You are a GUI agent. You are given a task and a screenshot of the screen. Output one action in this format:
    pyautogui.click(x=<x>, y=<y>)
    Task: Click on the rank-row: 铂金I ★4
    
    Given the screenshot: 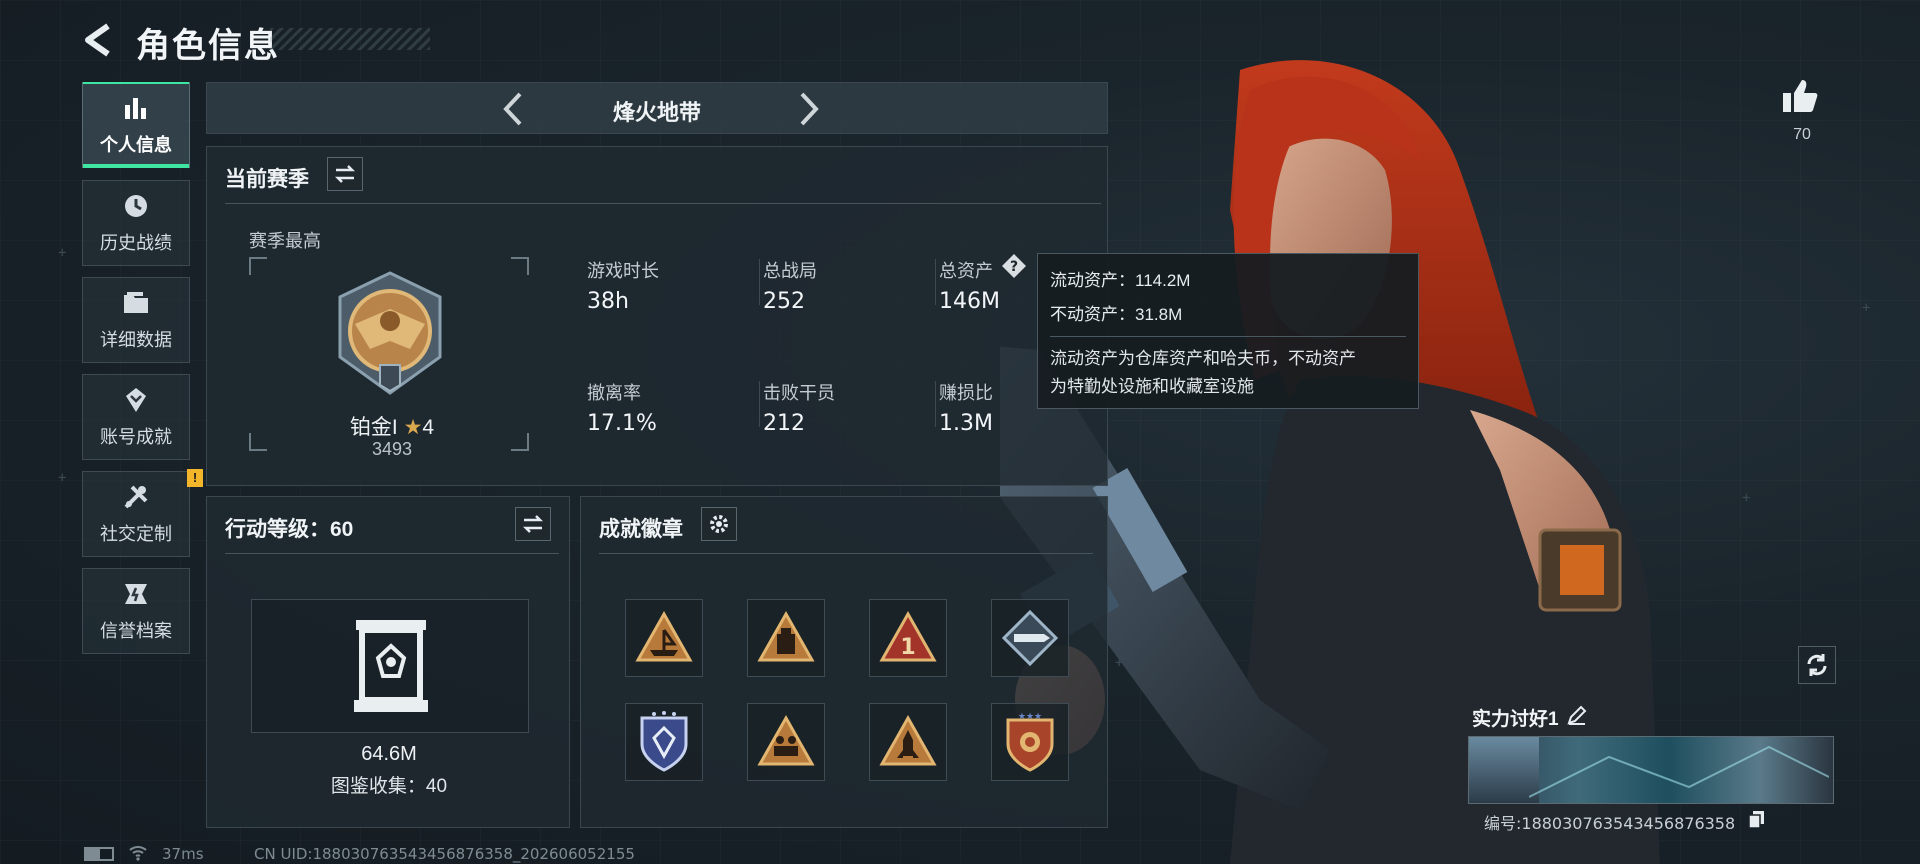 What is the action you would take?
    pyautogui.click(x=392, y=426)
    